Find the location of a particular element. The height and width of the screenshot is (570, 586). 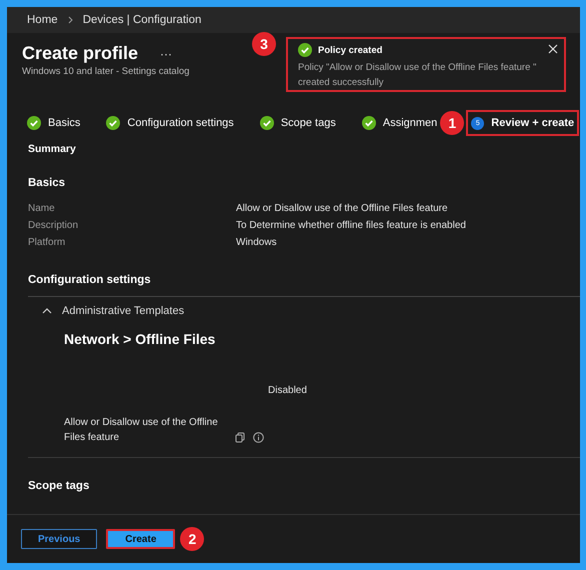

callout-badge: 1 is located at coordinates (452, 123).